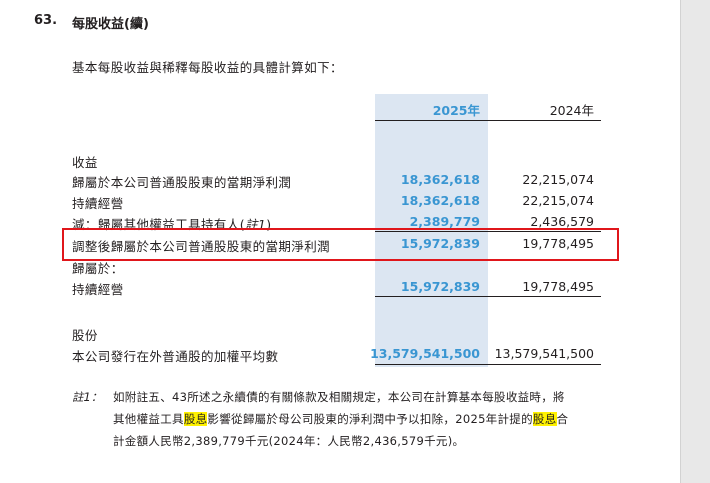  What do you see at coordinates (444, 221) in the screenshot?
I see `value-2025-less-other-equity: 2,389,779` at bounding box center [444, 221].